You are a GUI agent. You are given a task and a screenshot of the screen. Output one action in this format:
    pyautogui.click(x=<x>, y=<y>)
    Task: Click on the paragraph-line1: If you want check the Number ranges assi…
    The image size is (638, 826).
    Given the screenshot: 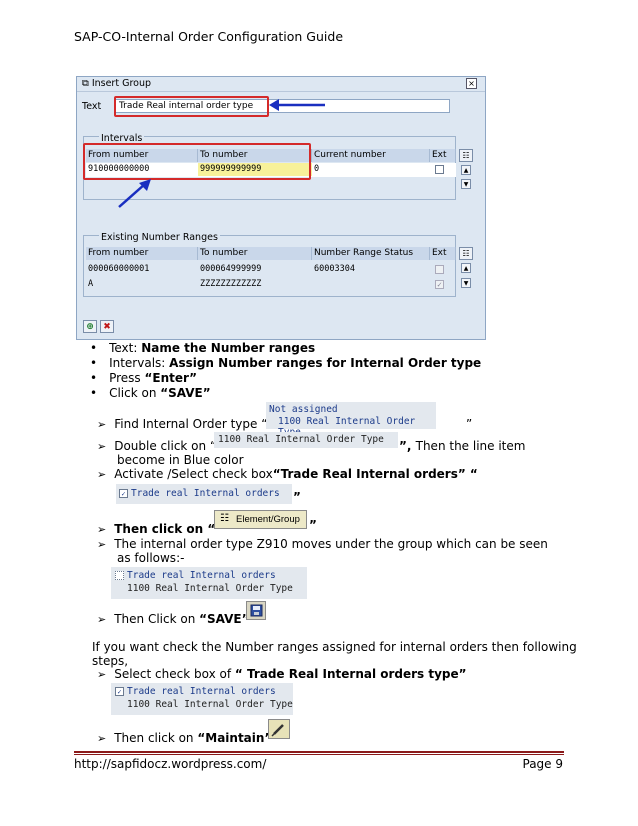 What is the action you would take?
    pyautogui.click(x=334, y=647)
    